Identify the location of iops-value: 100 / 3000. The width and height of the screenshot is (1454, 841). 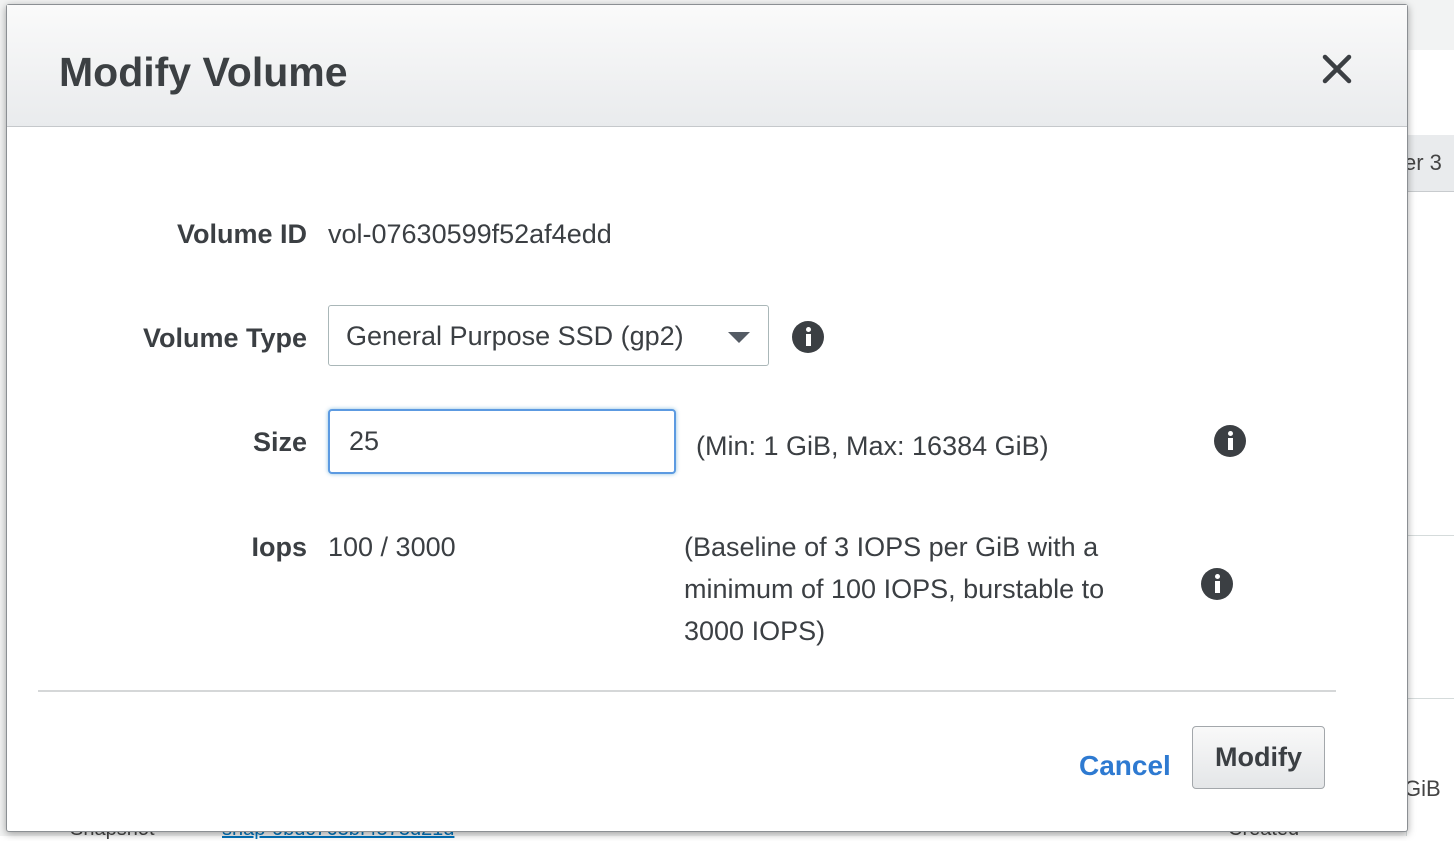
(392, 547).